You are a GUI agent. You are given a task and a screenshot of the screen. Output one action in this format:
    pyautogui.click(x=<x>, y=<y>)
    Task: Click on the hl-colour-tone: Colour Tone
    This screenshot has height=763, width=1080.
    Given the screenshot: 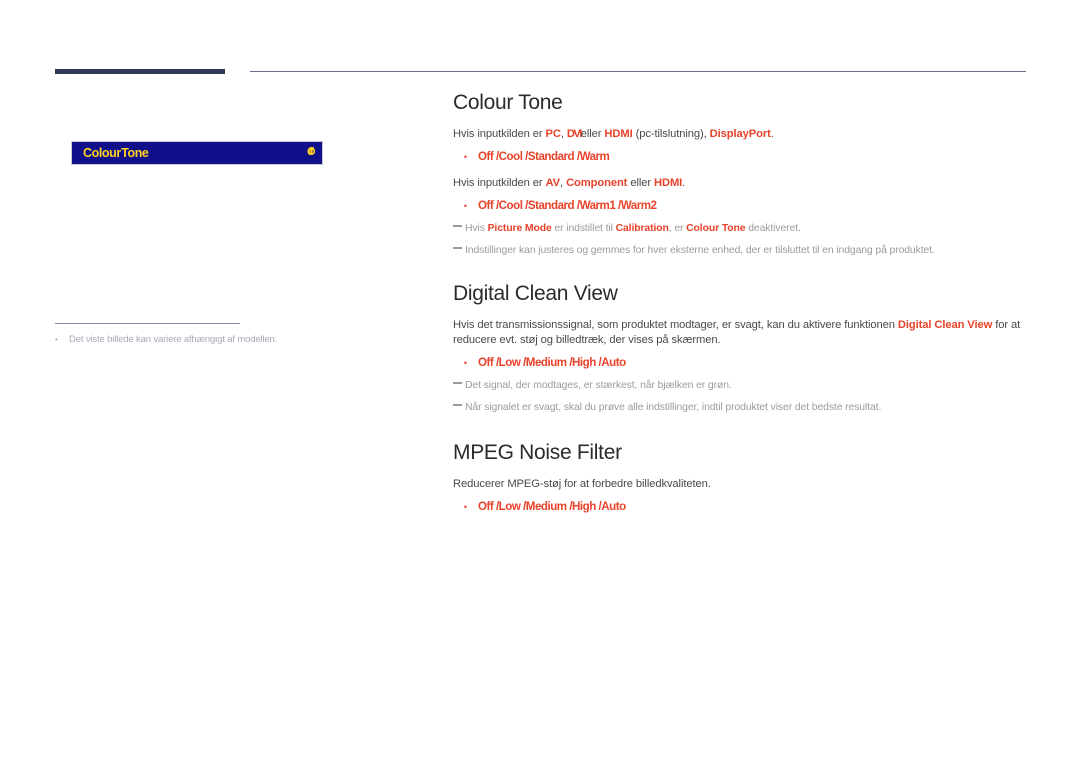 What is the action you would take?
    pyautogui.click(x=716, y=228)
    